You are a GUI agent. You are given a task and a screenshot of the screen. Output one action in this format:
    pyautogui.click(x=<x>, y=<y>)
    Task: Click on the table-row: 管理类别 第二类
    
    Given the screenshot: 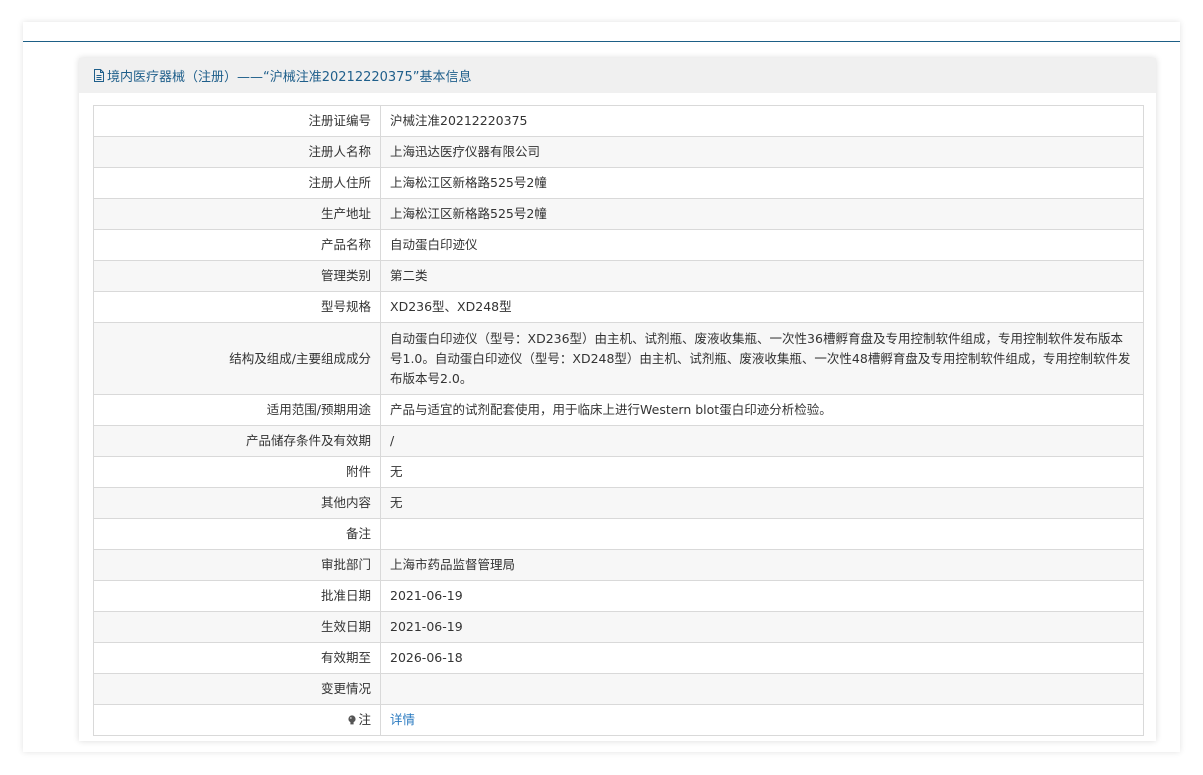 What is the action you would take?
    pyautogui.click(x=618, y=276)
    